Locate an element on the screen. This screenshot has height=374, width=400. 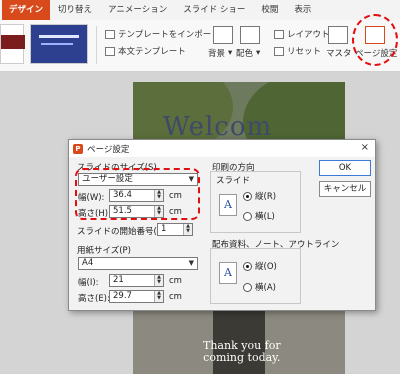
paper-size-select: A4 ▼ is located at coordinates (138, 263).